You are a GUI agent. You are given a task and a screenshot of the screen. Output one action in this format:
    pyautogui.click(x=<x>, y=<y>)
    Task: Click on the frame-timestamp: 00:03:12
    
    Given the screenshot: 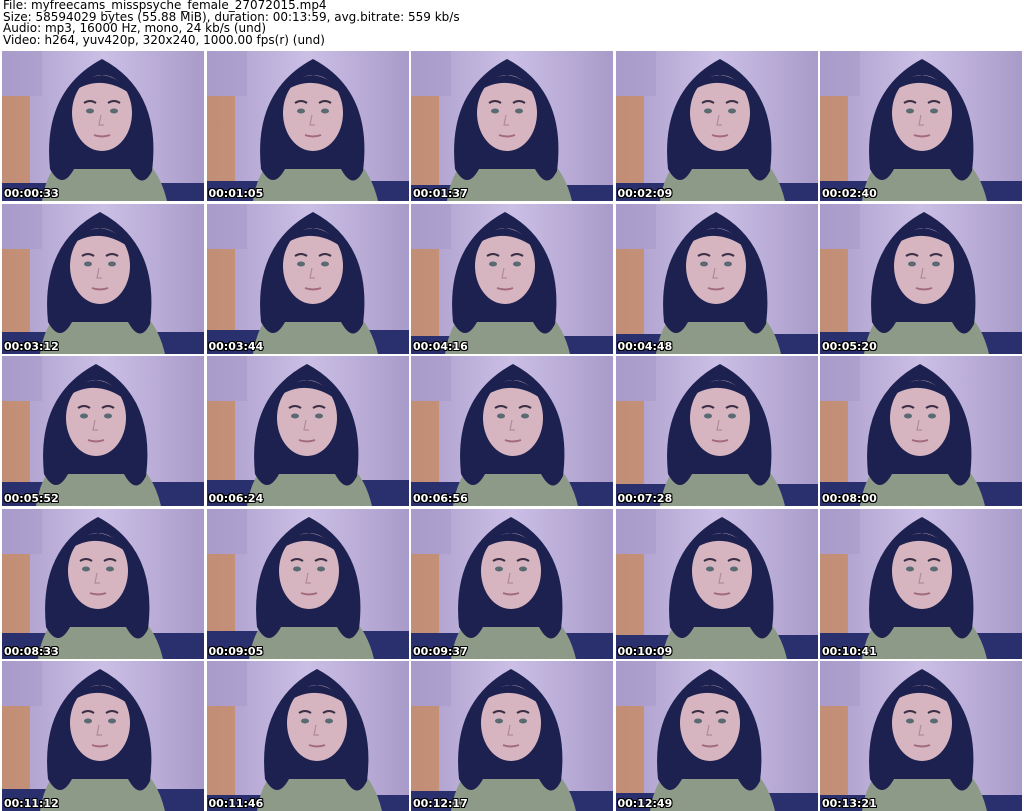 What is the action you would take?
    pyautogui.click(x=31, y=346)
    